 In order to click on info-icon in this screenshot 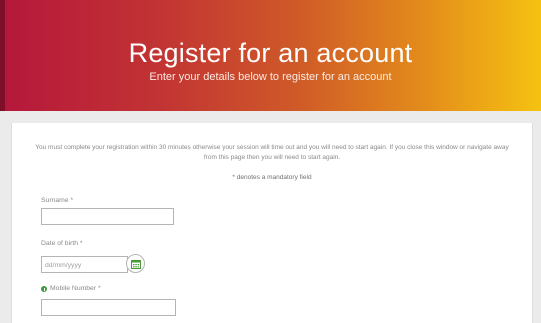, I will do `click(44, 289)`.